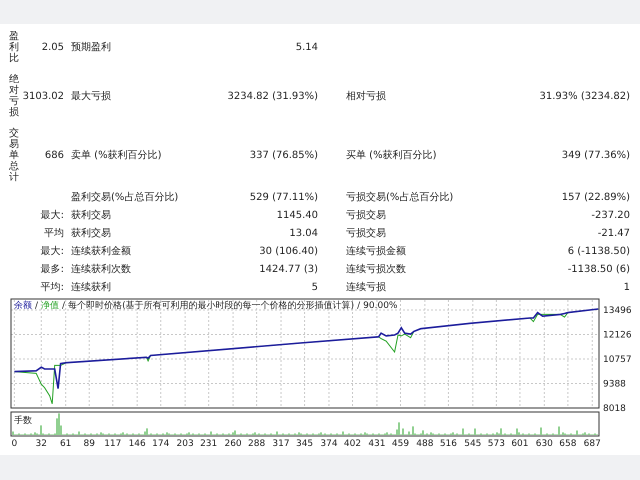 The image size is (640, 480). I want to click on stat-label: 买单 (%获利百分比), so click(391, 155).